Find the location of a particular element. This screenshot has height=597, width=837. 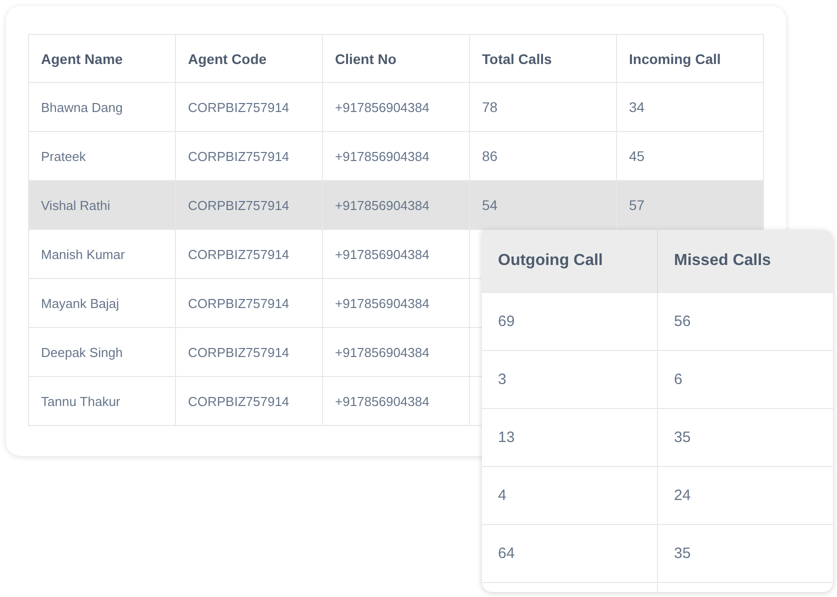

missed-calls: 56 is located at coordinates (682, 321).